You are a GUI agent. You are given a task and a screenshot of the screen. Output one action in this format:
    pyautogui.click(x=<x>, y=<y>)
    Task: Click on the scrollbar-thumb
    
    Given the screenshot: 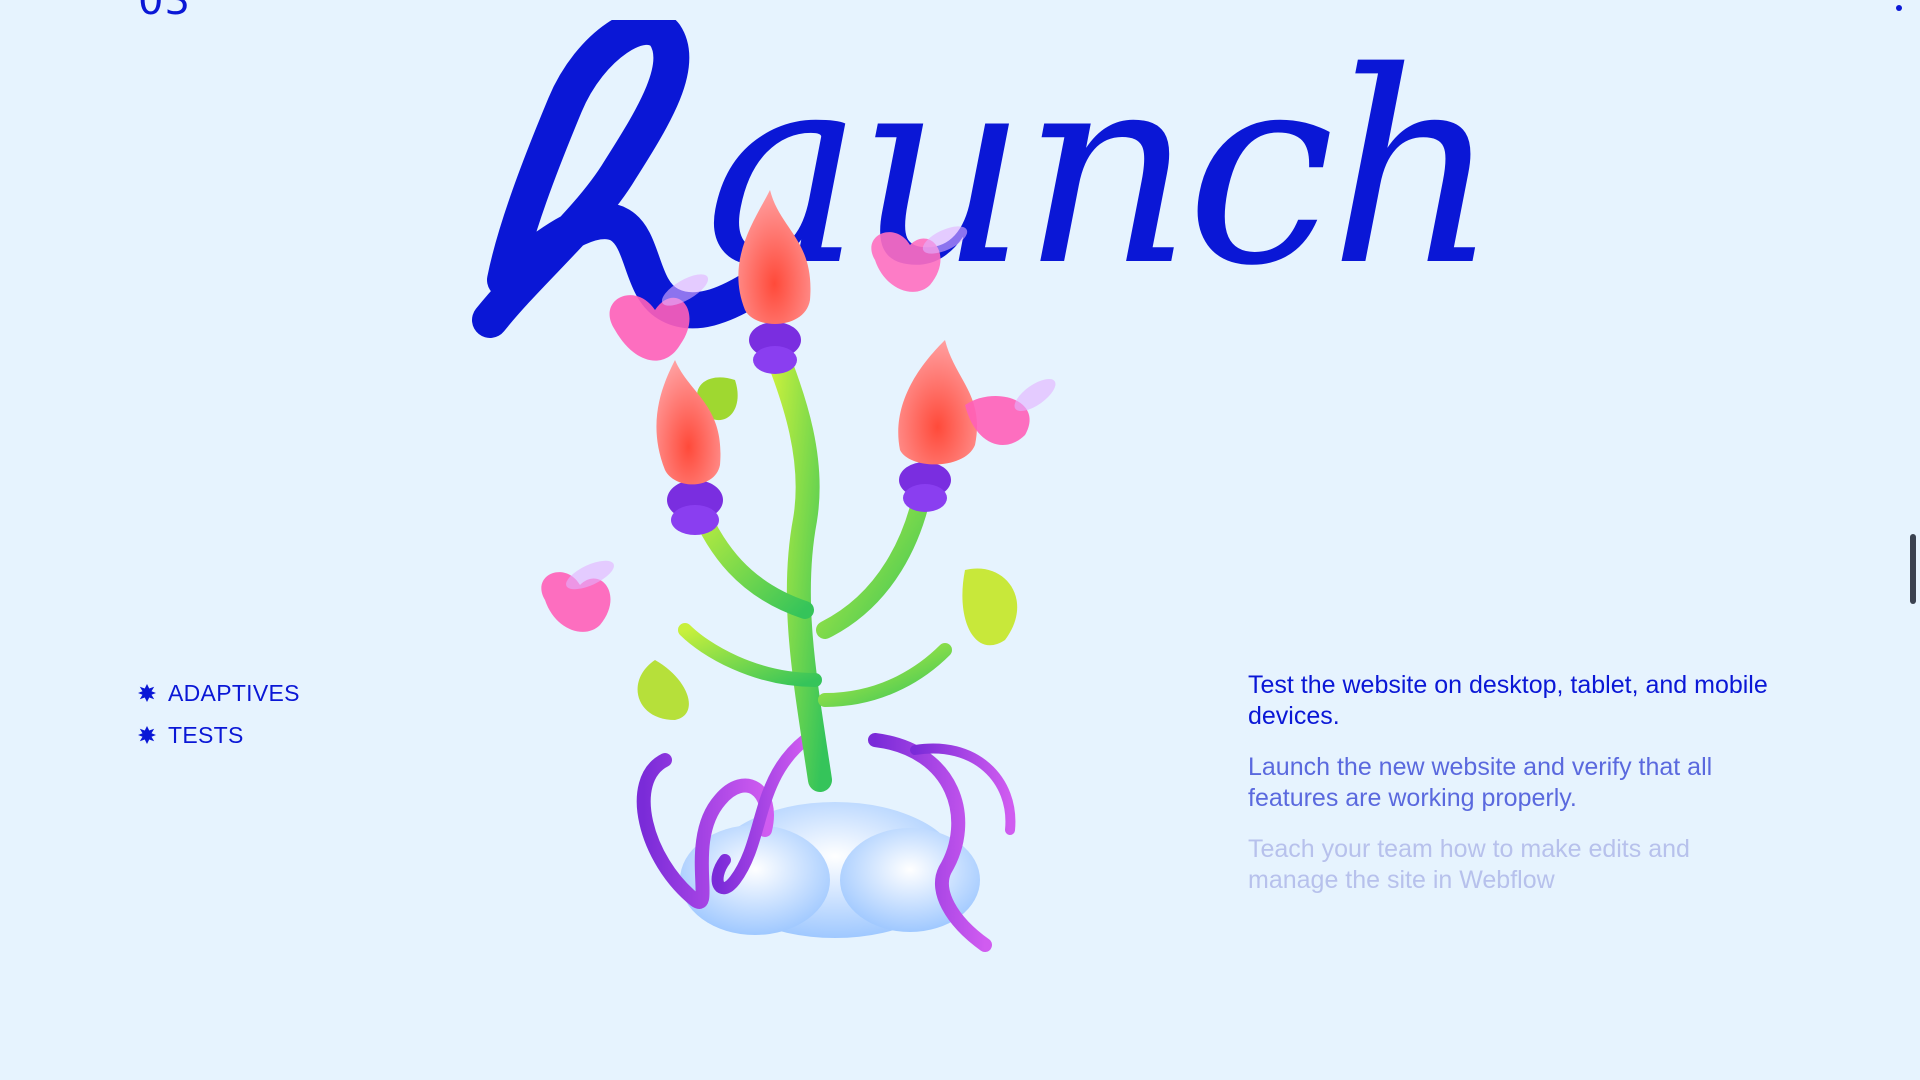 What is the action you would take?
    pyautogui.click(x=1913, y=569)
    